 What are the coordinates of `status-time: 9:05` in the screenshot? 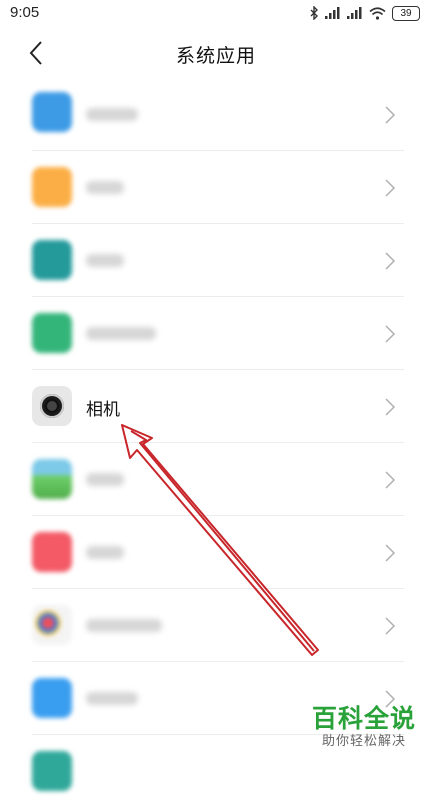 It's located at (25, 12).